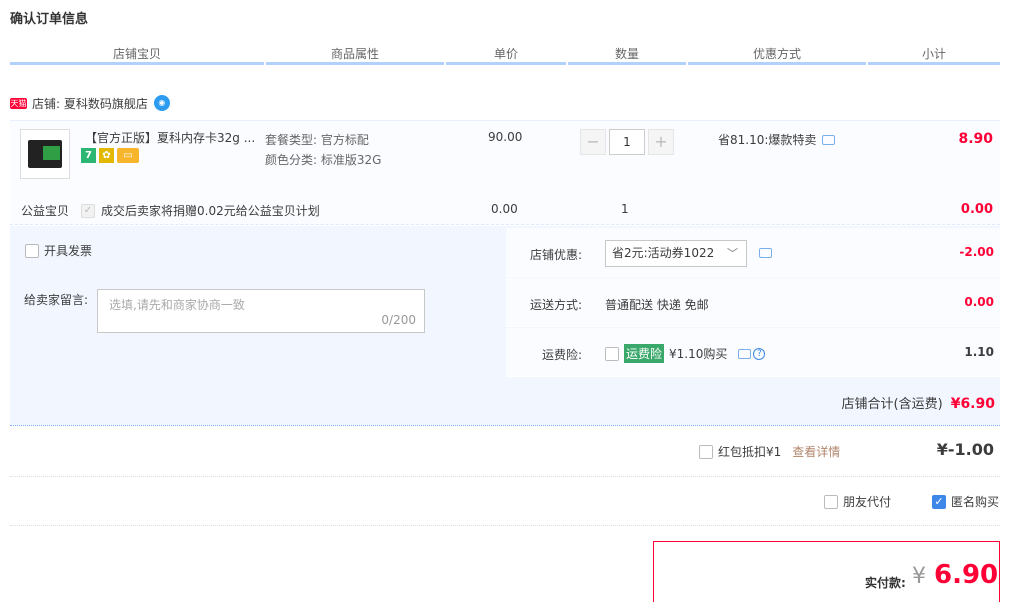  I want to click on invoice-option: 开具发票, so click(58, 250).